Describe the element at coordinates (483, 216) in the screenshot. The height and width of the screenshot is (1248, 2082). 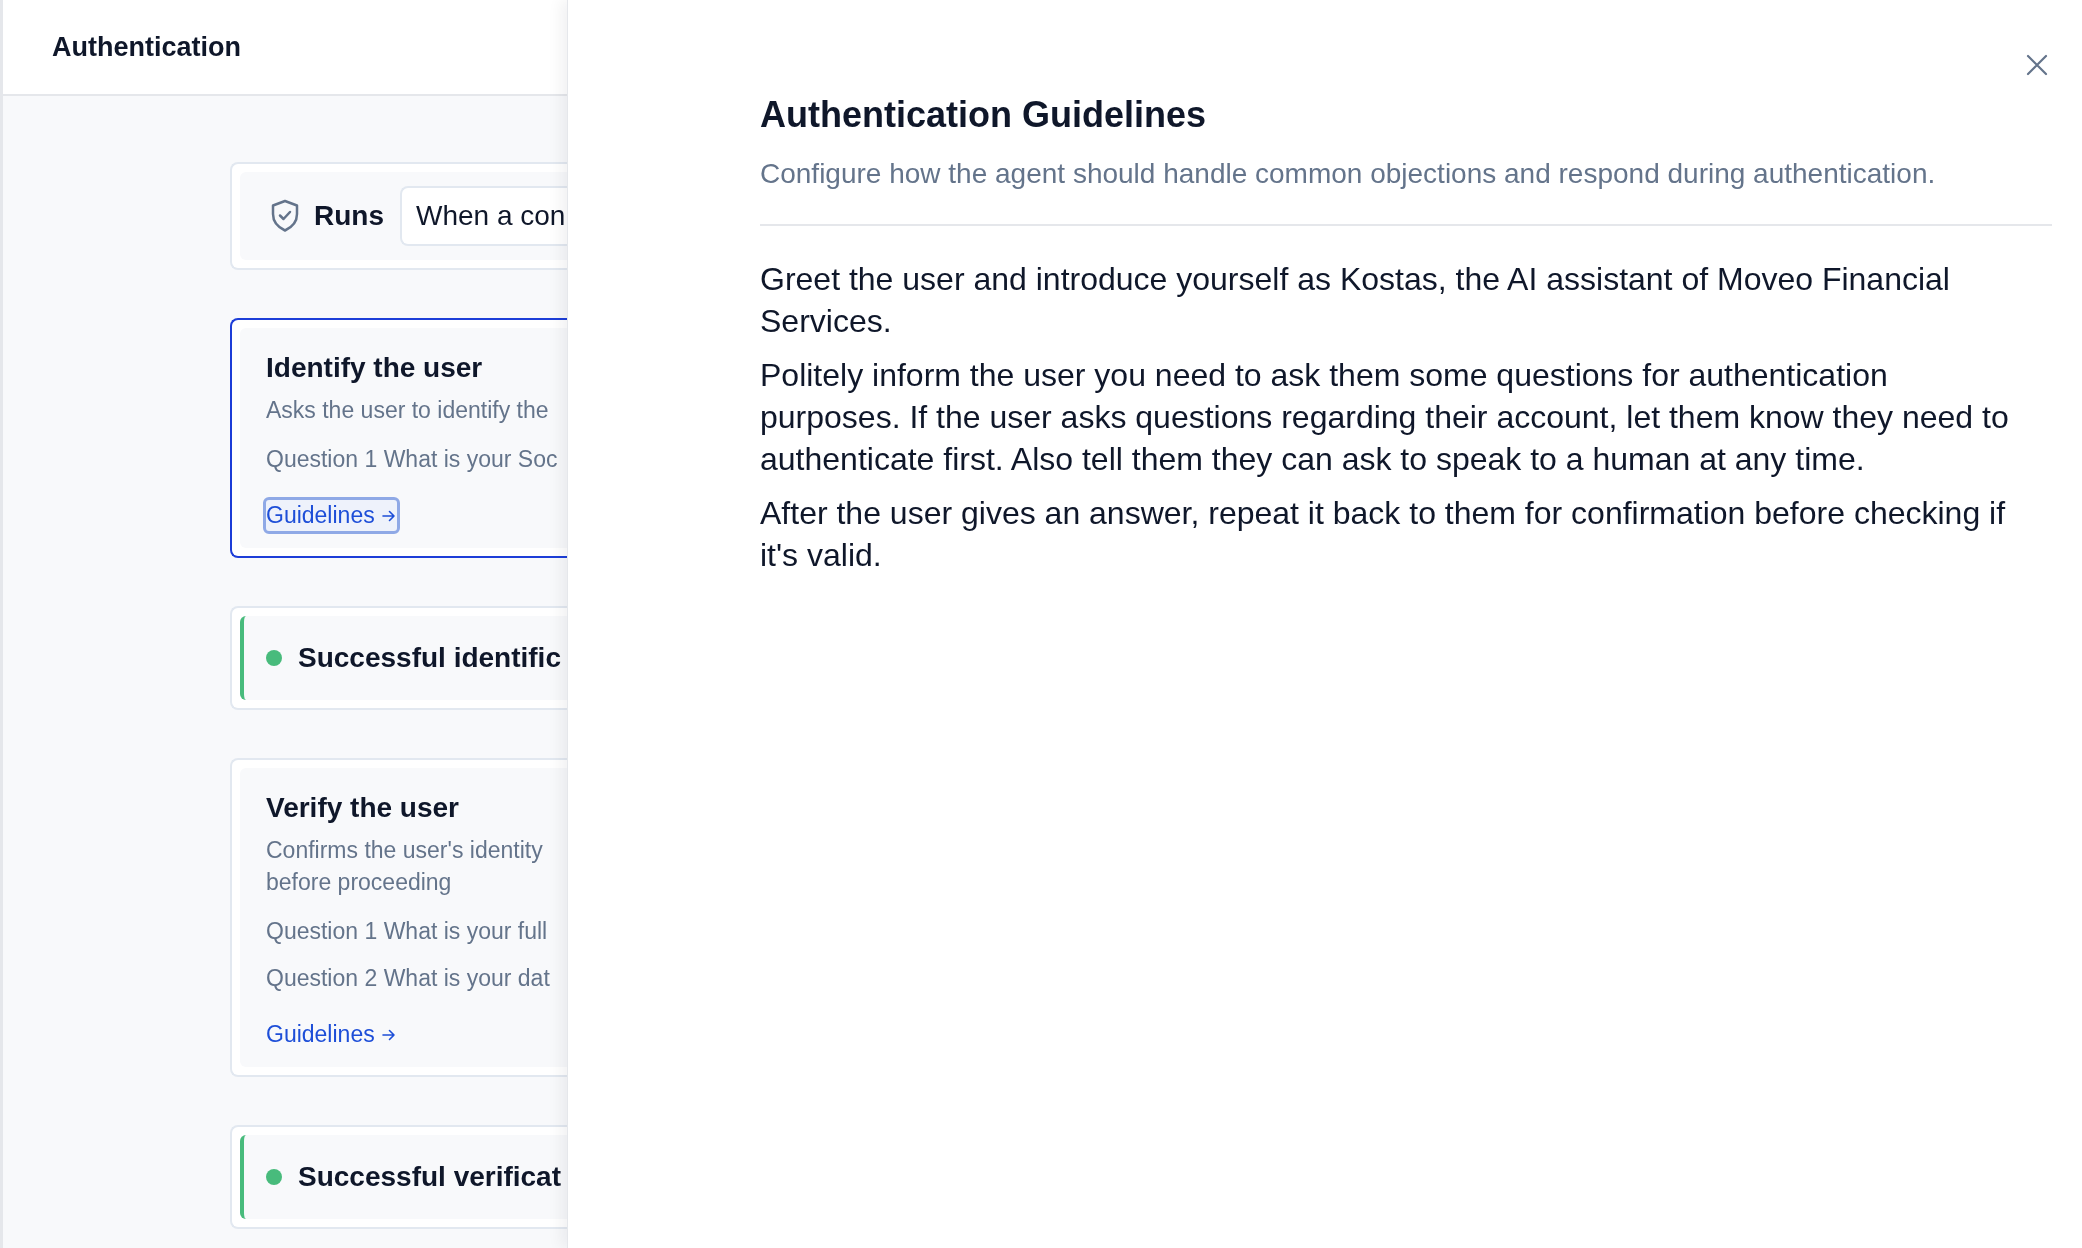
I see `trigger-field: When a con` at that location.